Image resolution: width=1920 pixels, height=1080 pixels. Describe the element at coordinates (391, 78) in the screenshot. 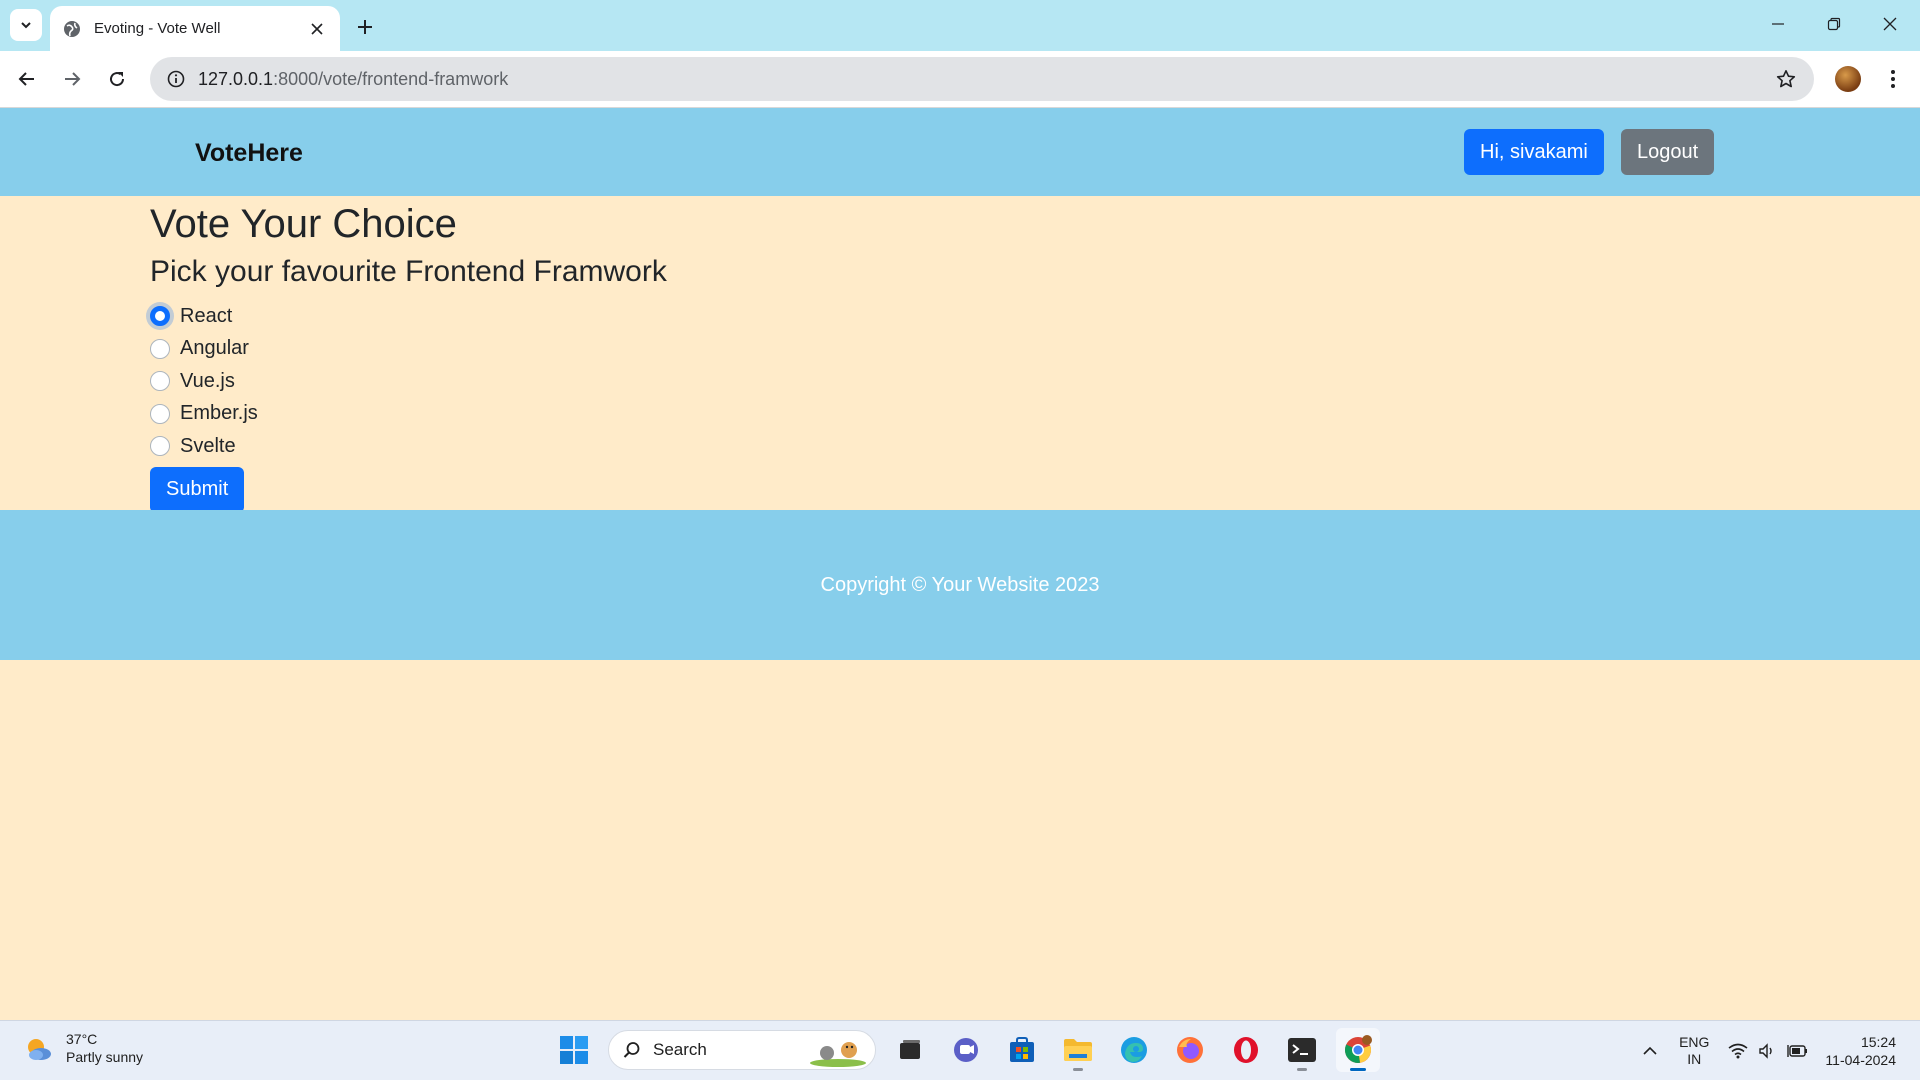

I see `url-path: :8000/vote/frontend-framwork` at that location.